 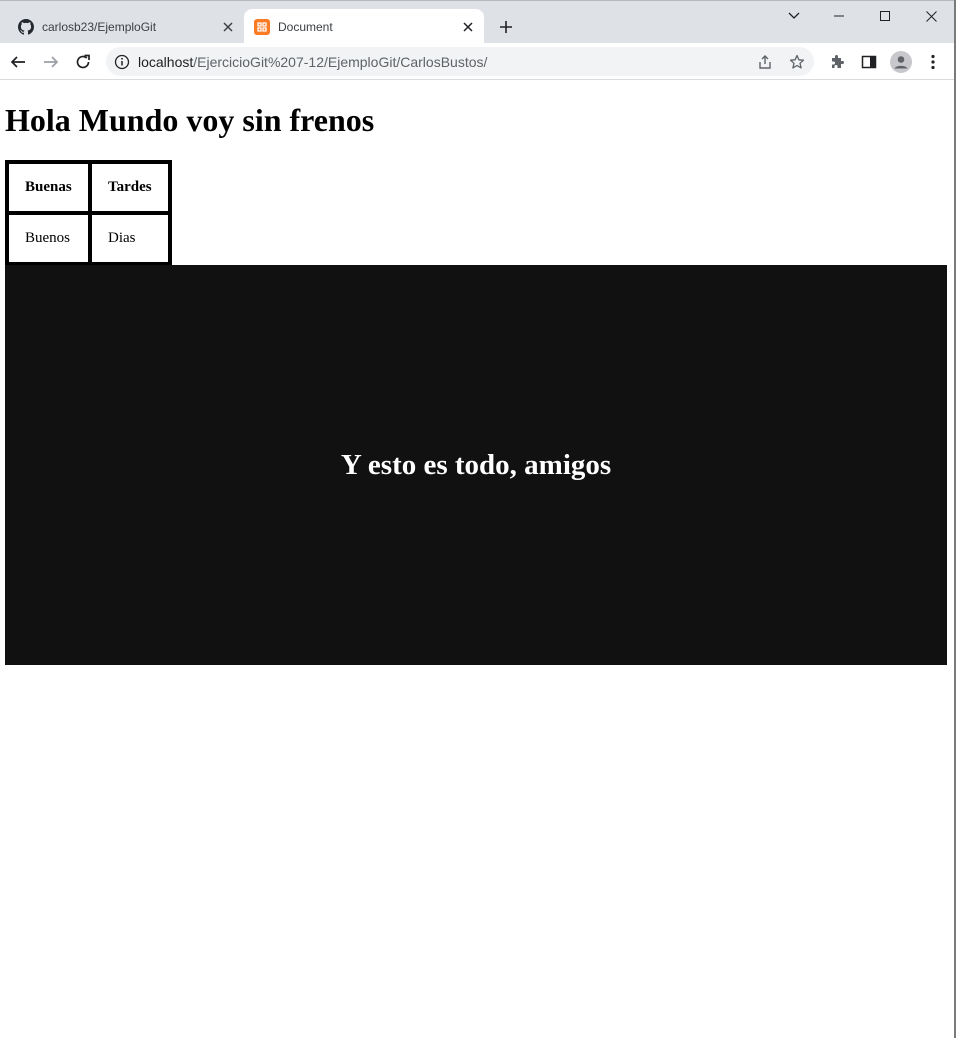 I want to click on minimize-button, so click(x=839, y=16).